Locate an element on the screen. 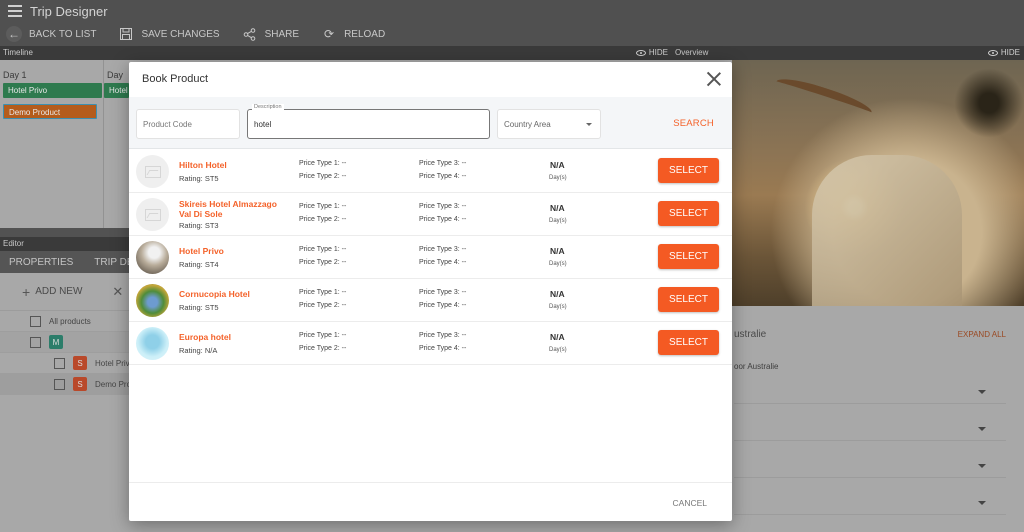 The width and height of the screenshot is (1024, 532). cancel-button: CANCEL is located at coordinates (690, 503).